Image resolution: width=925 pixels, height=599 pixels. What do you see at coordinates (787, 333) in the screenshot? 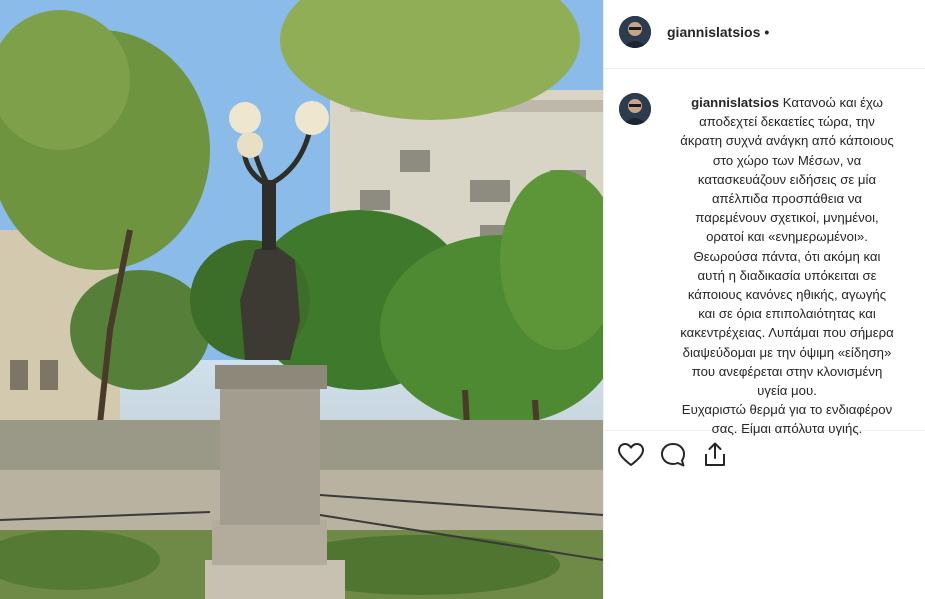
I see `caption-line: κακεντρέχειας. Λυπάμαι που σήμερα` at bounding box center [787, 333].